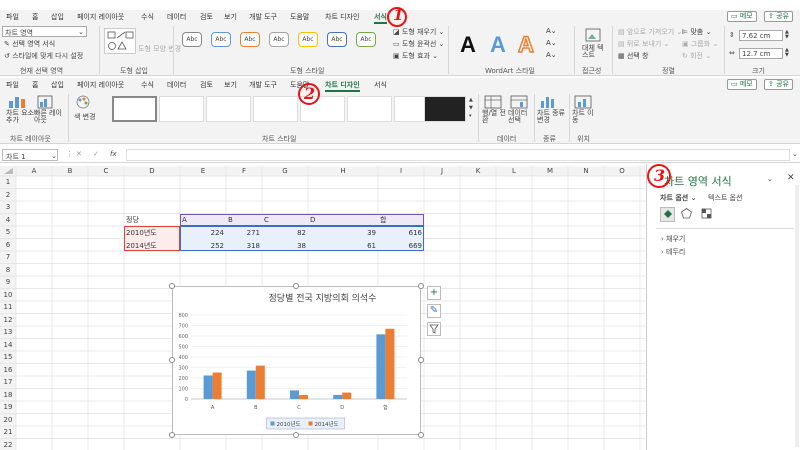 The width and height of the screenshot is (800, 450). What do you see at coordinates (520, 113) in the screenshot?
I see `select-data-button: 데이터 선택` at bounding box center [520, 113].